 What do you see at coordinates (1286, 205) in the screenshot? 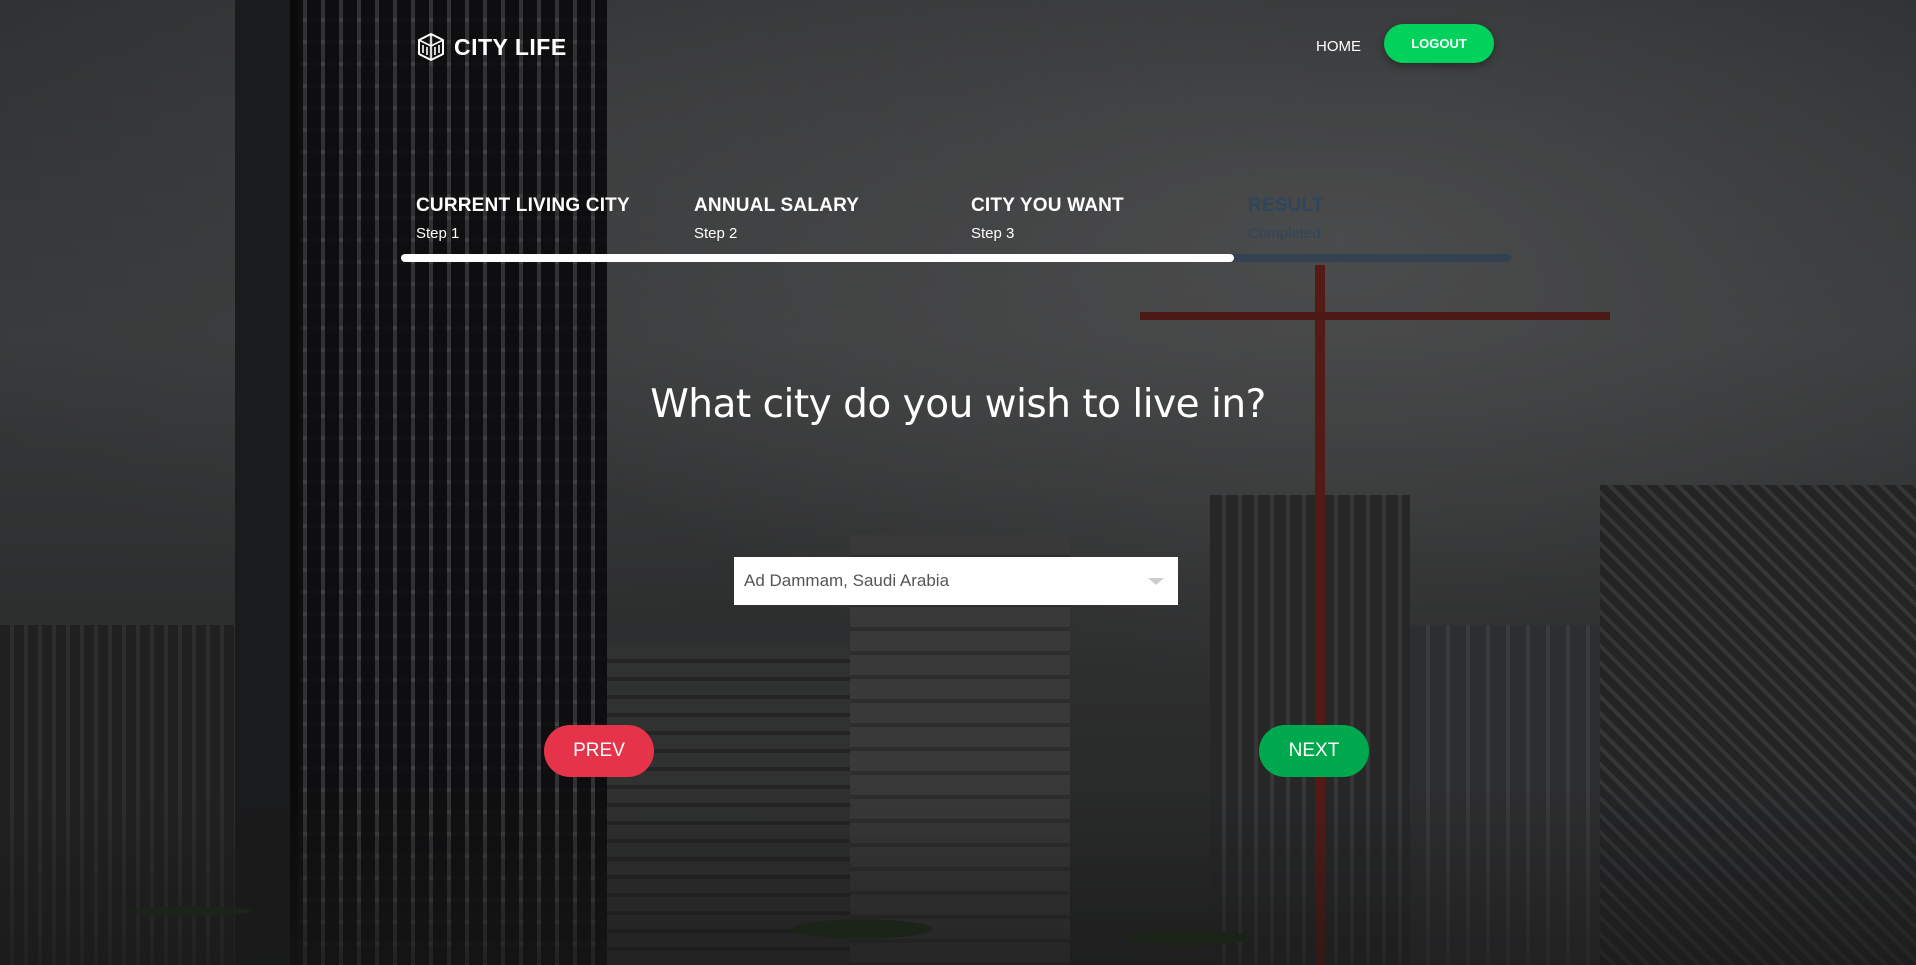
I see `step-title: RESULT` at bounding box center [1286, 205].